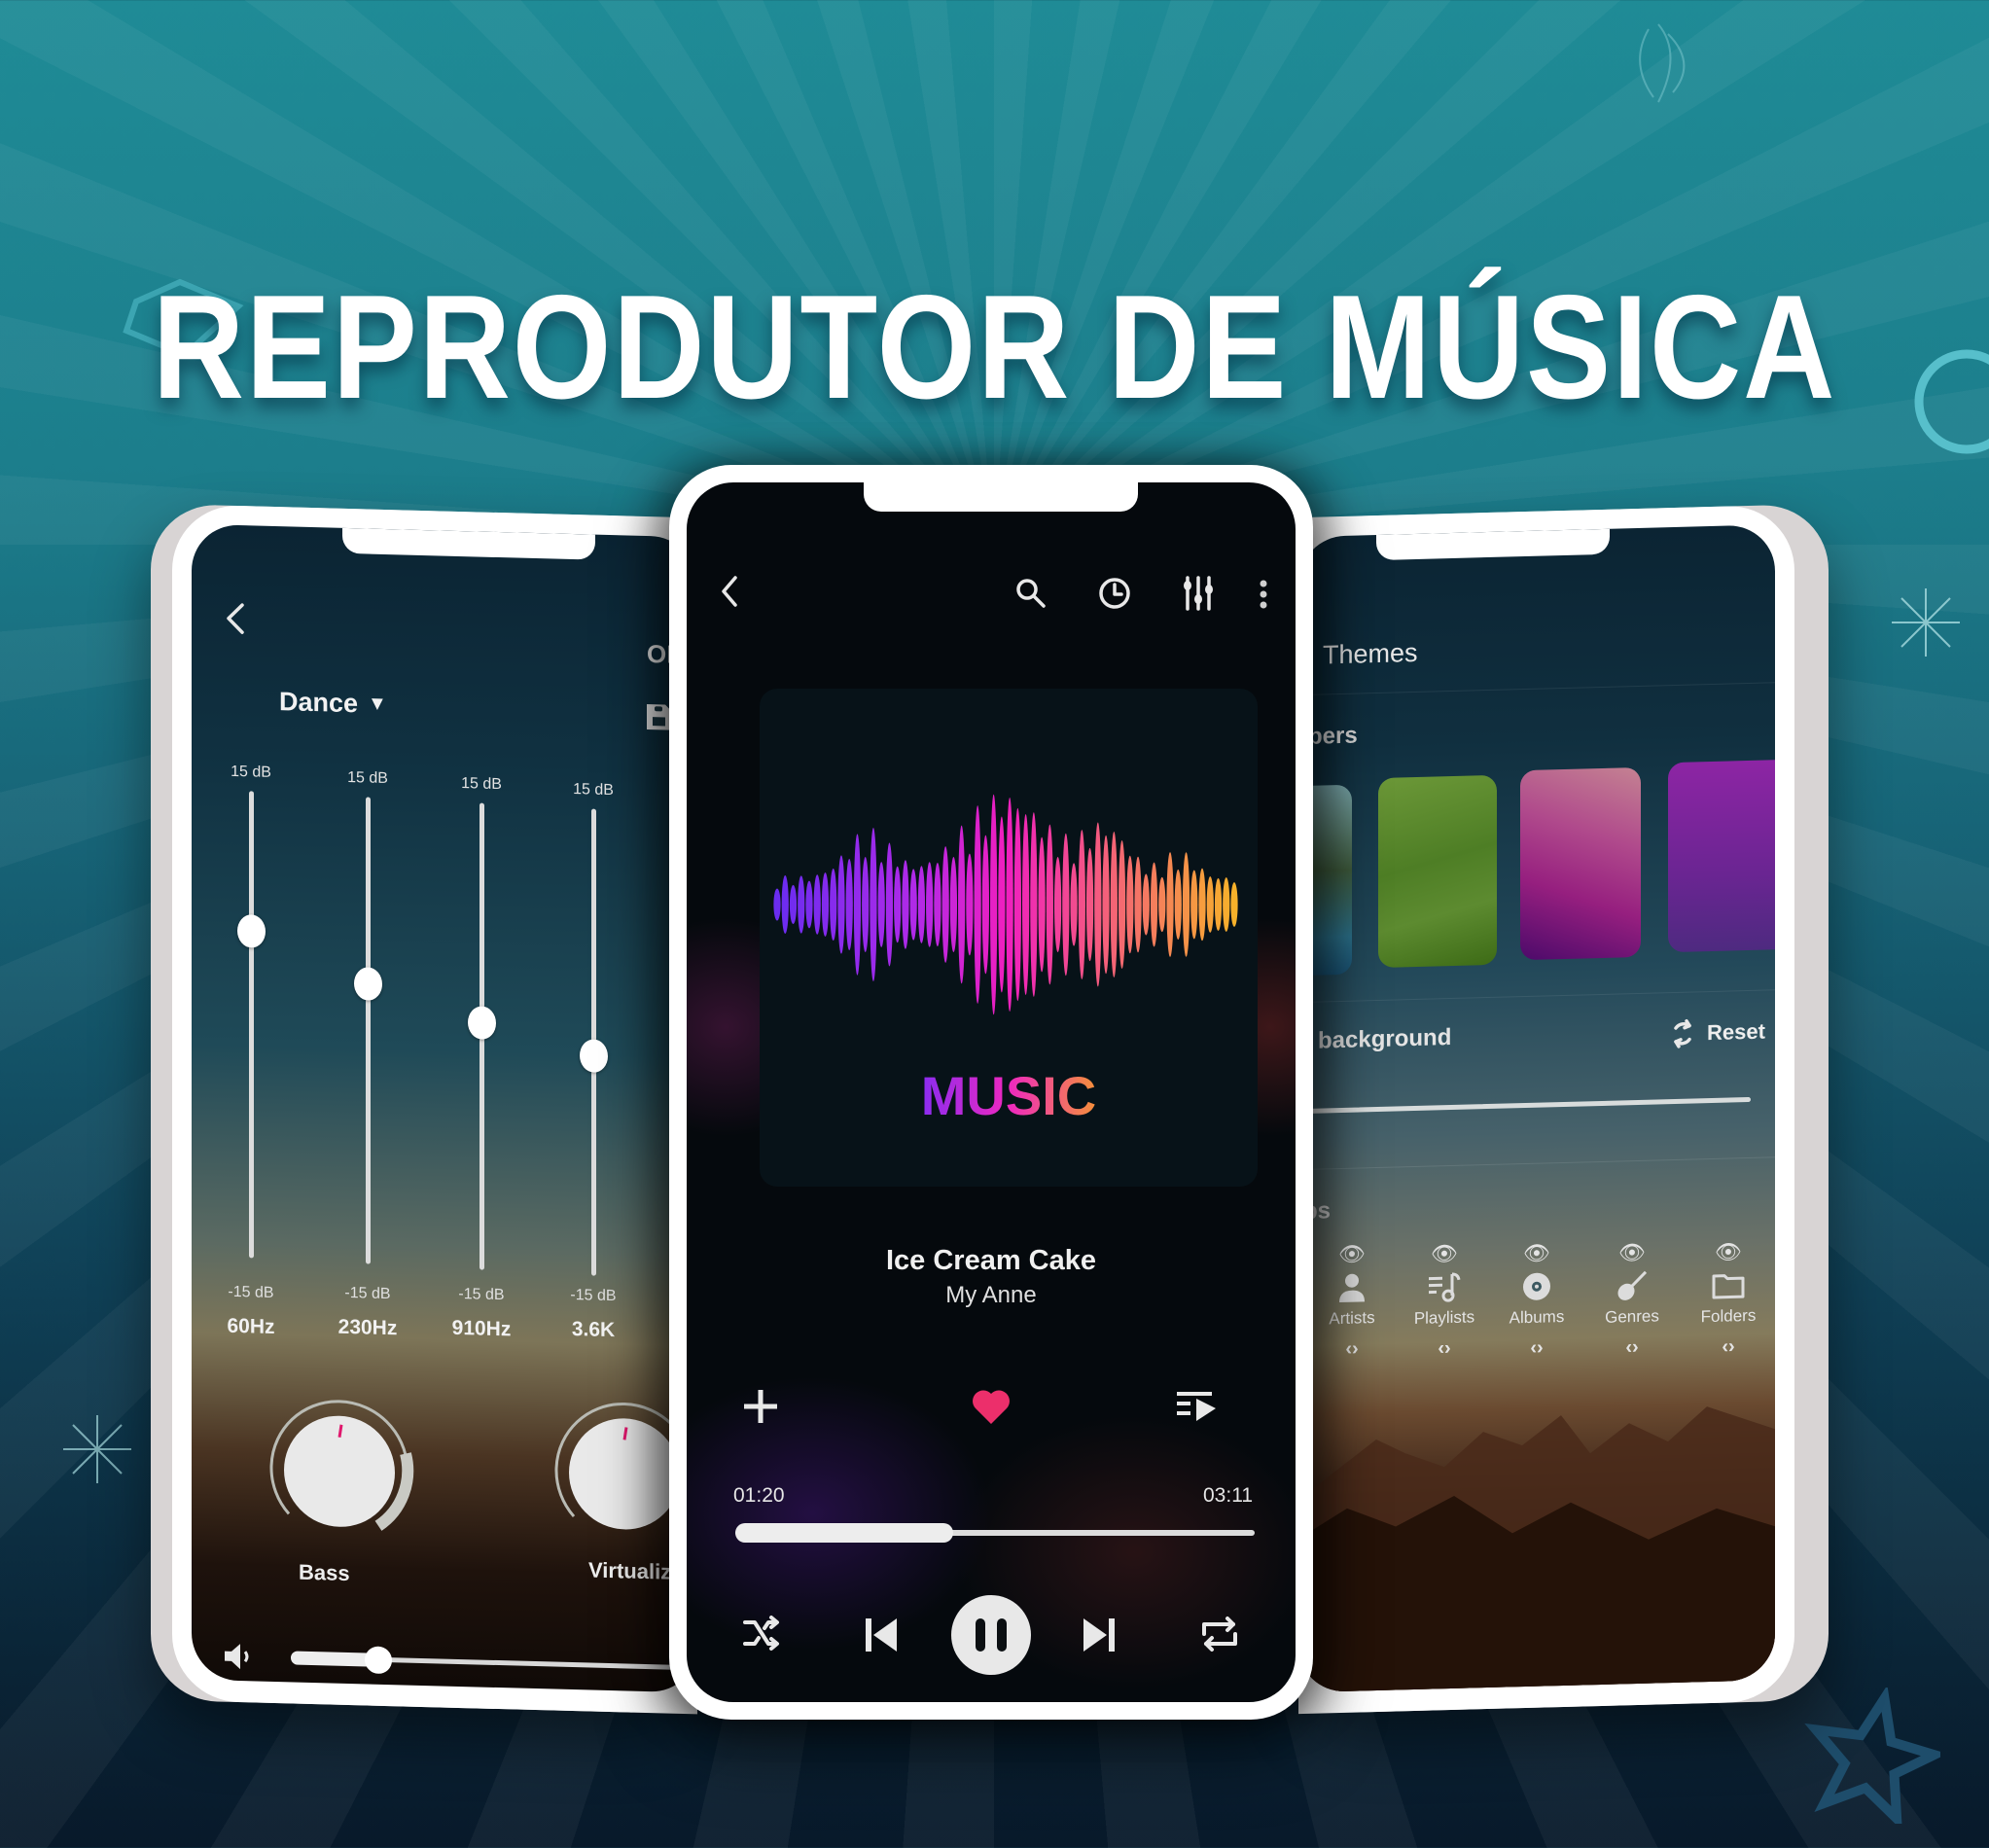 Image resolution: width=1989 pixels, height=1848 pixels. Describe the element at coordinates (1682, 1033) in the screenshot. I see `refresh-icon` at that location.